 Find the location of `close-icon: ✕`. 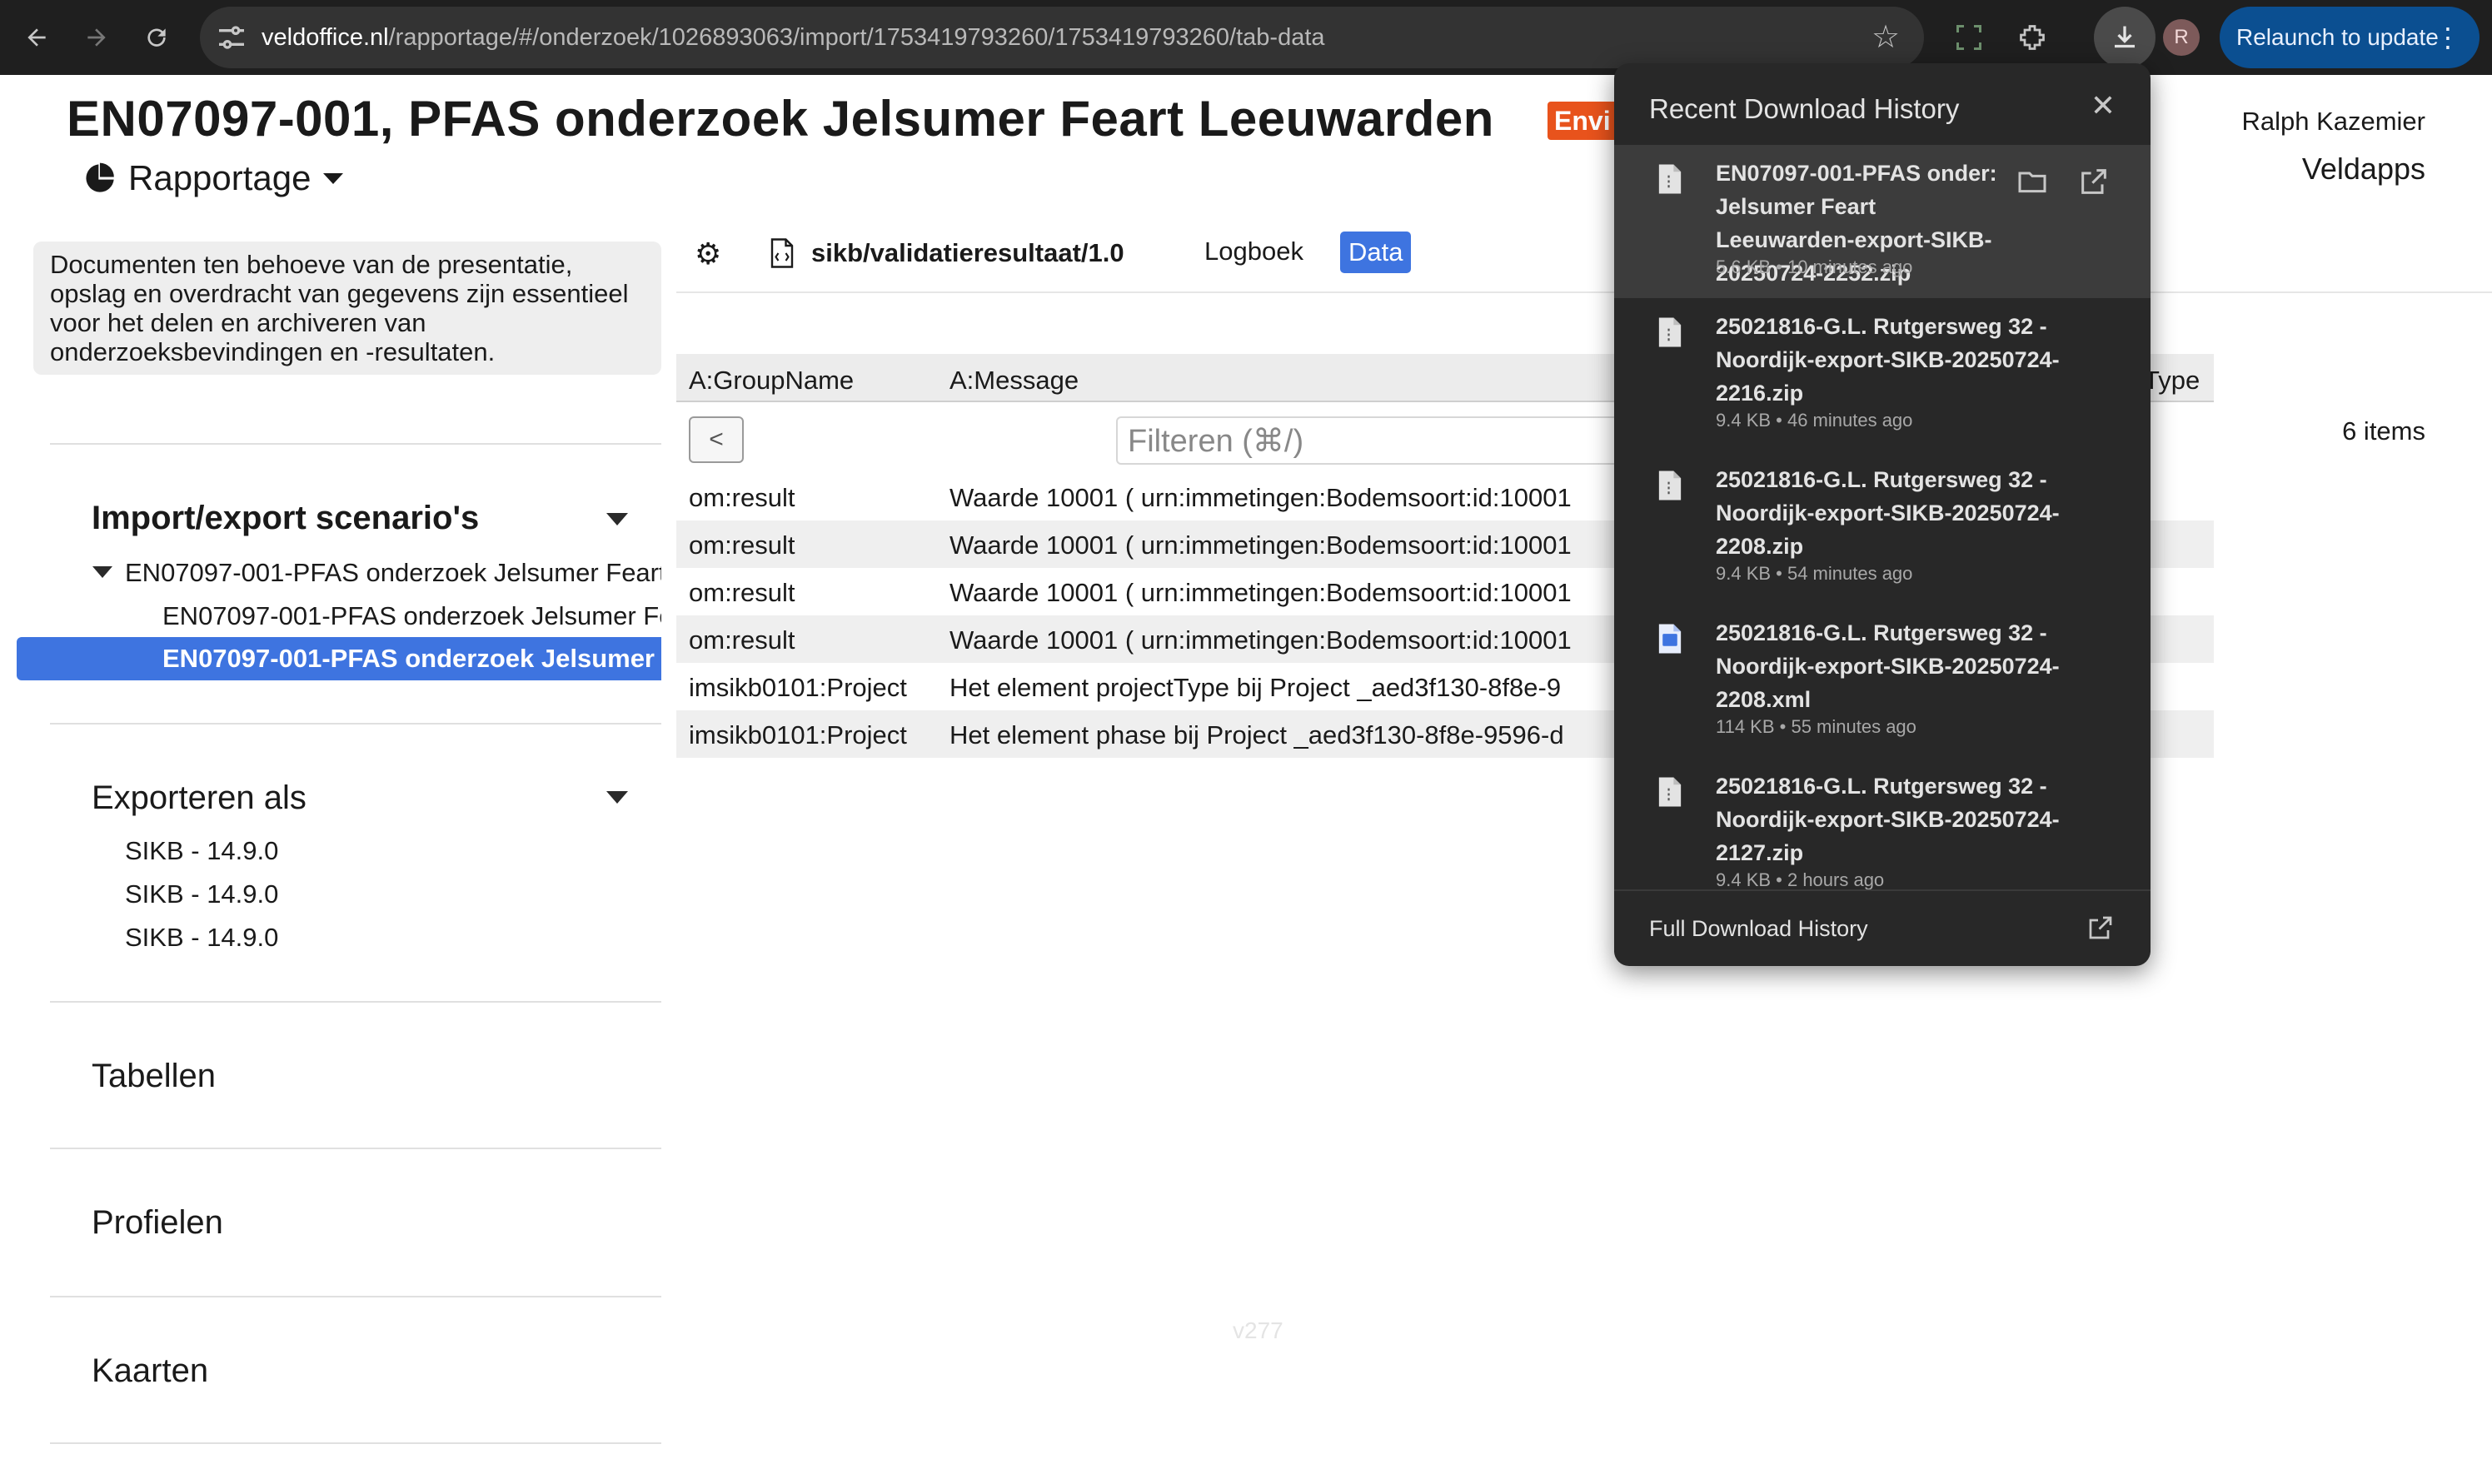

close-icon: ✕ is located at coordinates (2103, 105).